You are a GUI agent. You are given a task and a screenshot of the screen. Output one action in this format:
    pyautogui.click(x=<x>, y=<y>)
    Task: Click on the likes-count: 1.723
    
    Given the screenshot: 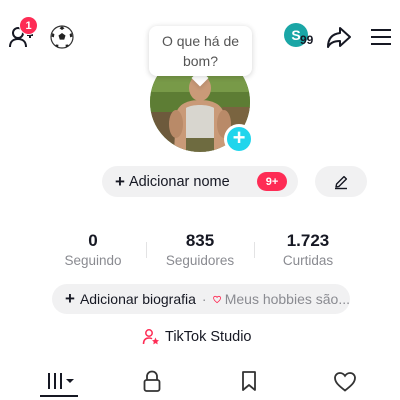 What is the action you would take?
    pyautogui.click(x=308, y=240)
    